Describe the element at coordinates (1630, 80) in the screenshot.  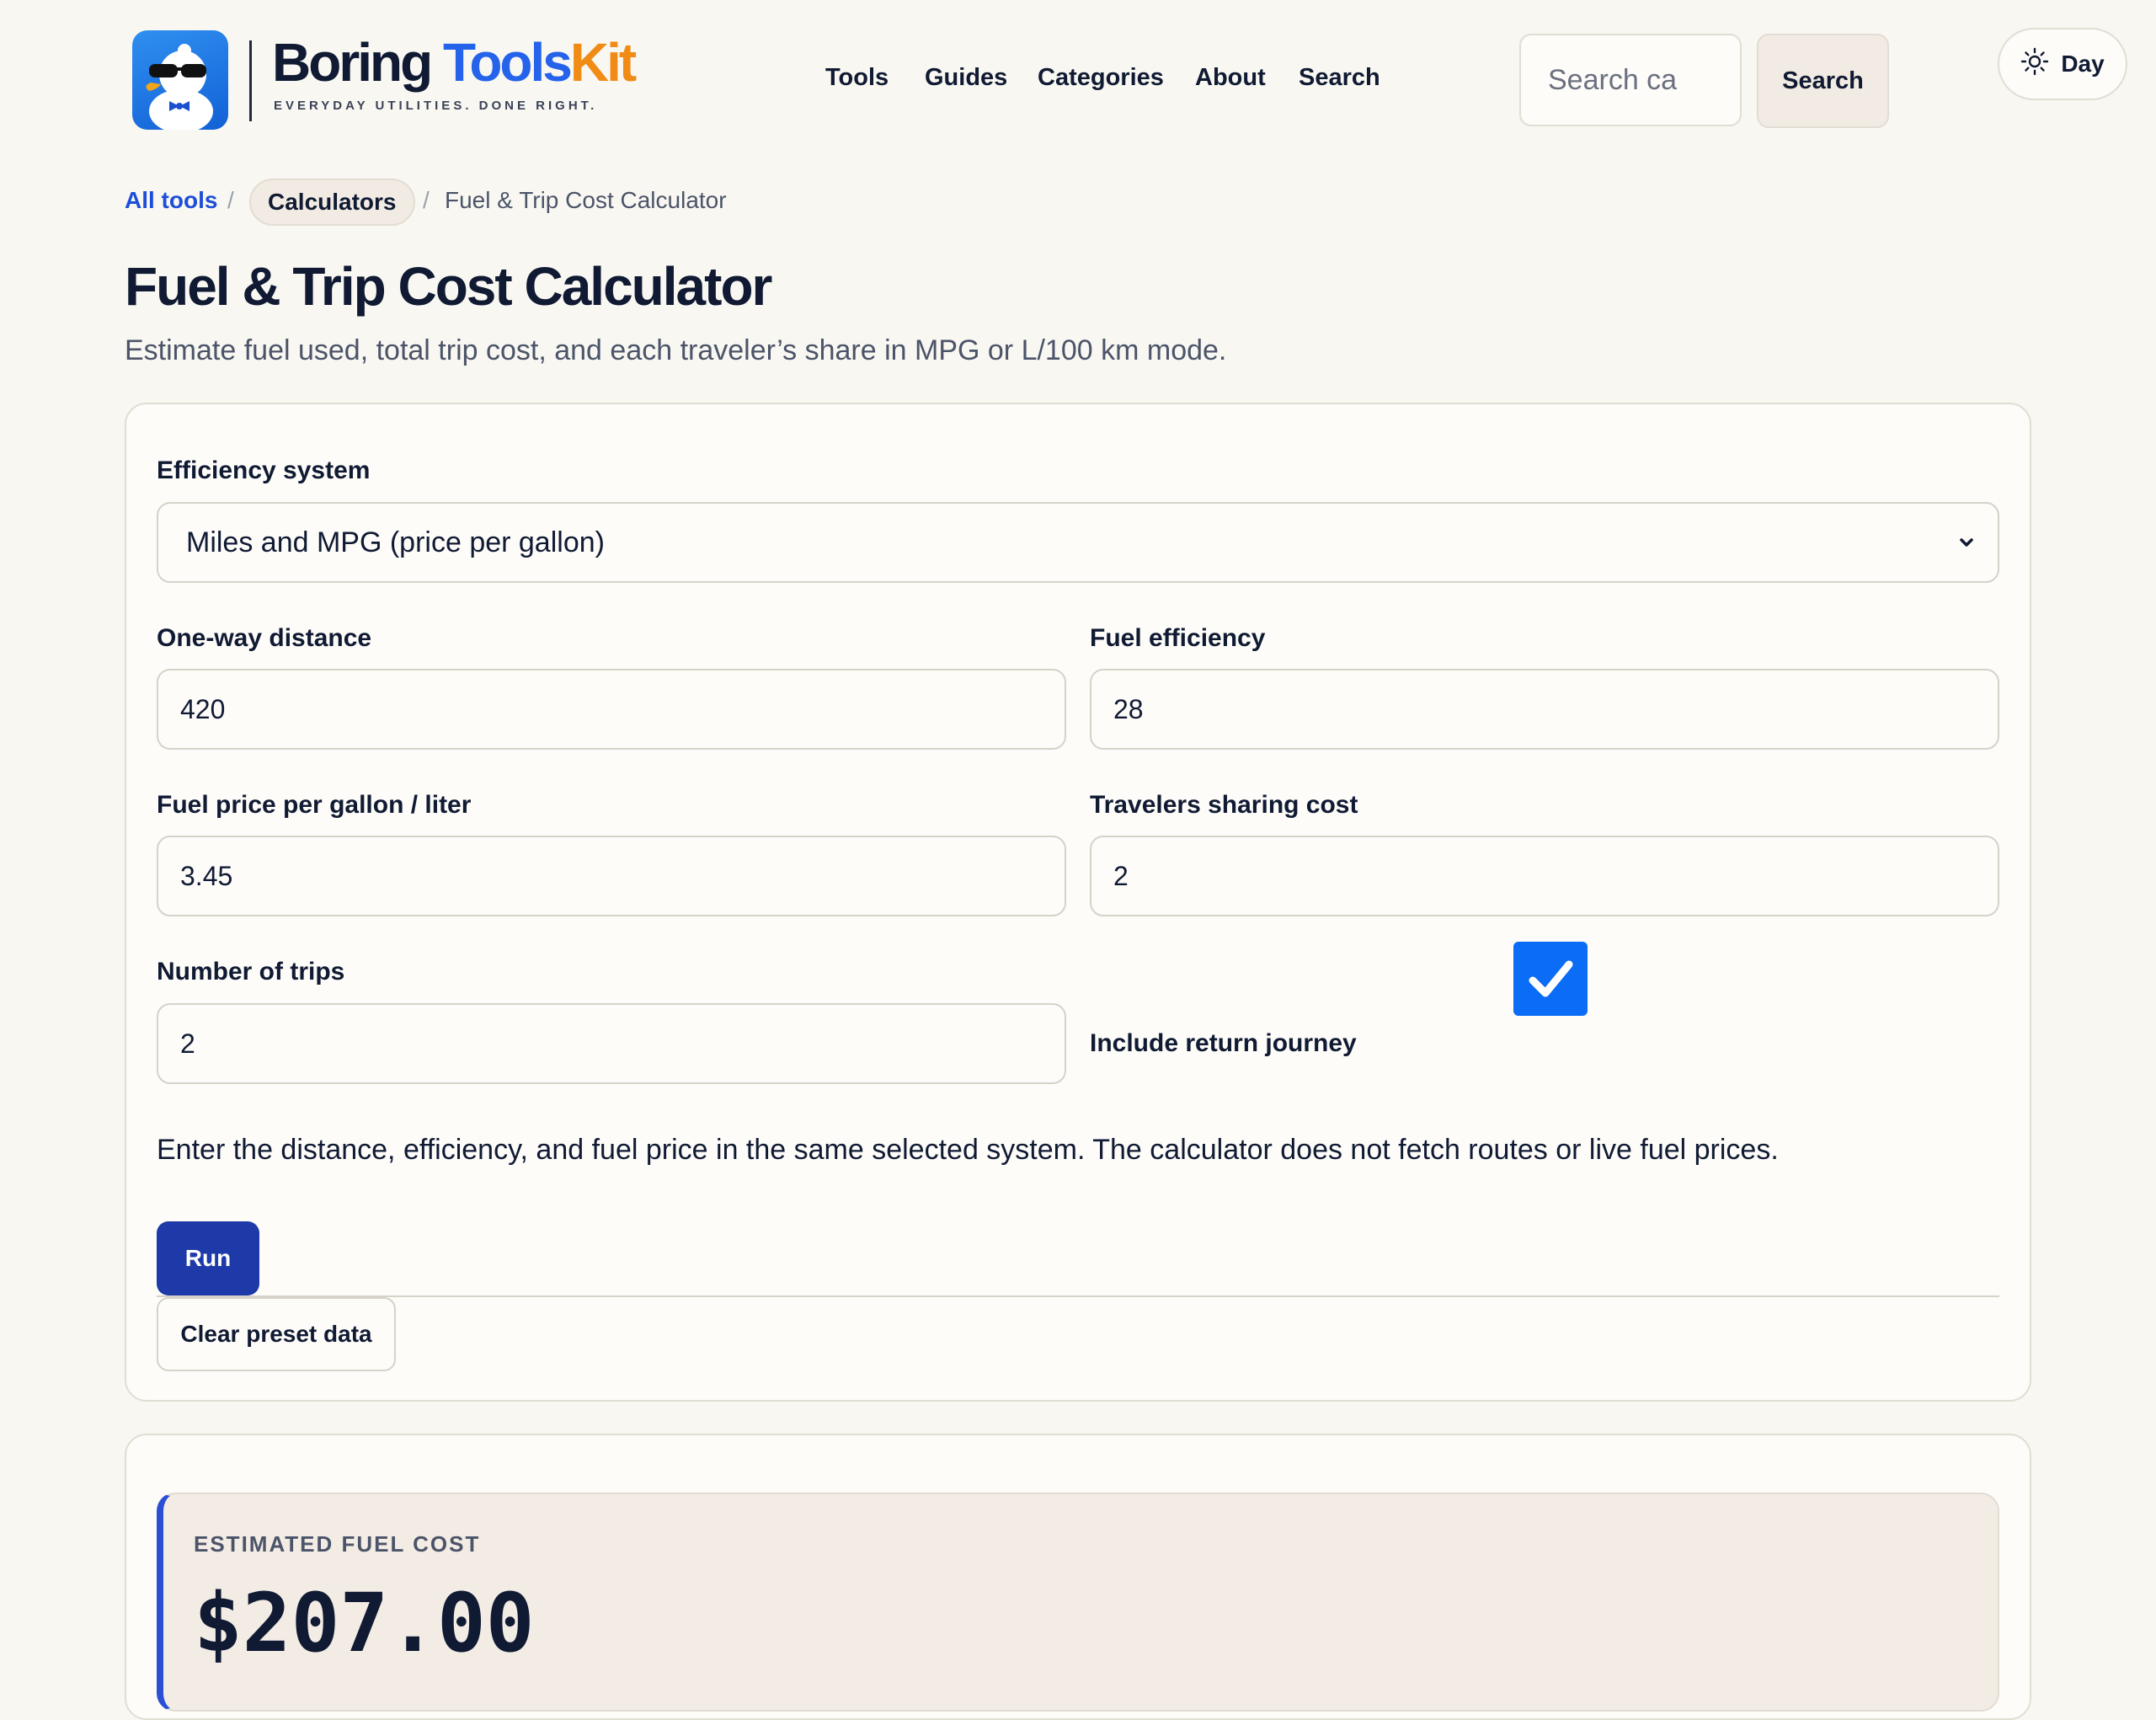
I see `search-input` at that location.